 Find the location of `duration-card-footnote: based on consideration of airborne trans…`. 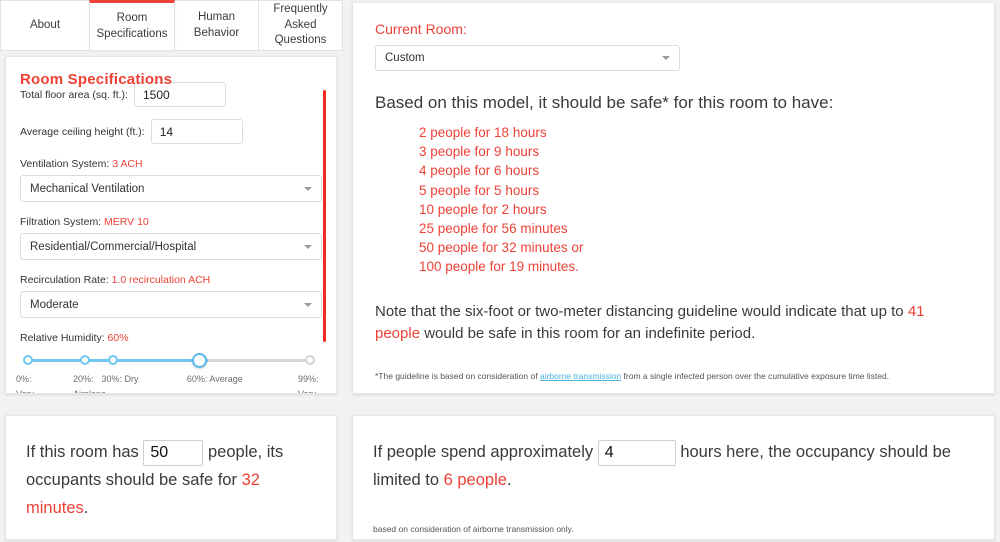

duration-card-footnote: based on consideration of airborne trans… is located at coordinates (473, 529).